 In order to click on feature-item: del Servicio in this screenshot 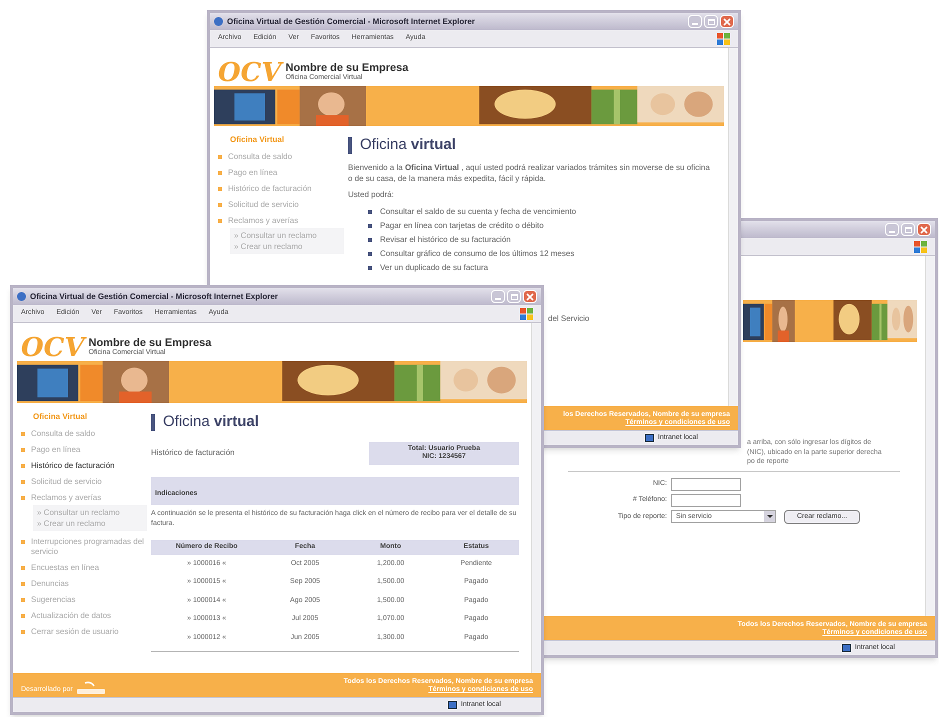, I will do `click(569, 318)`.